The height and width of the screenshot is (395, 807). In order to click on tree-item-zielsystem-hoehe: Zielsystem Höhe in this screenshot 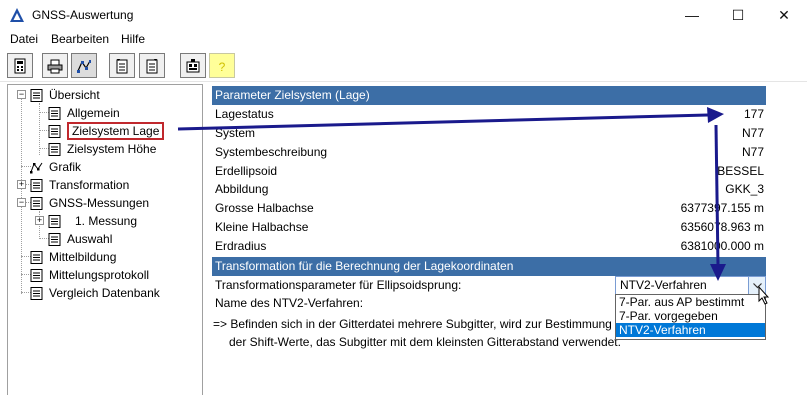, I will do `click(102, 149)`.